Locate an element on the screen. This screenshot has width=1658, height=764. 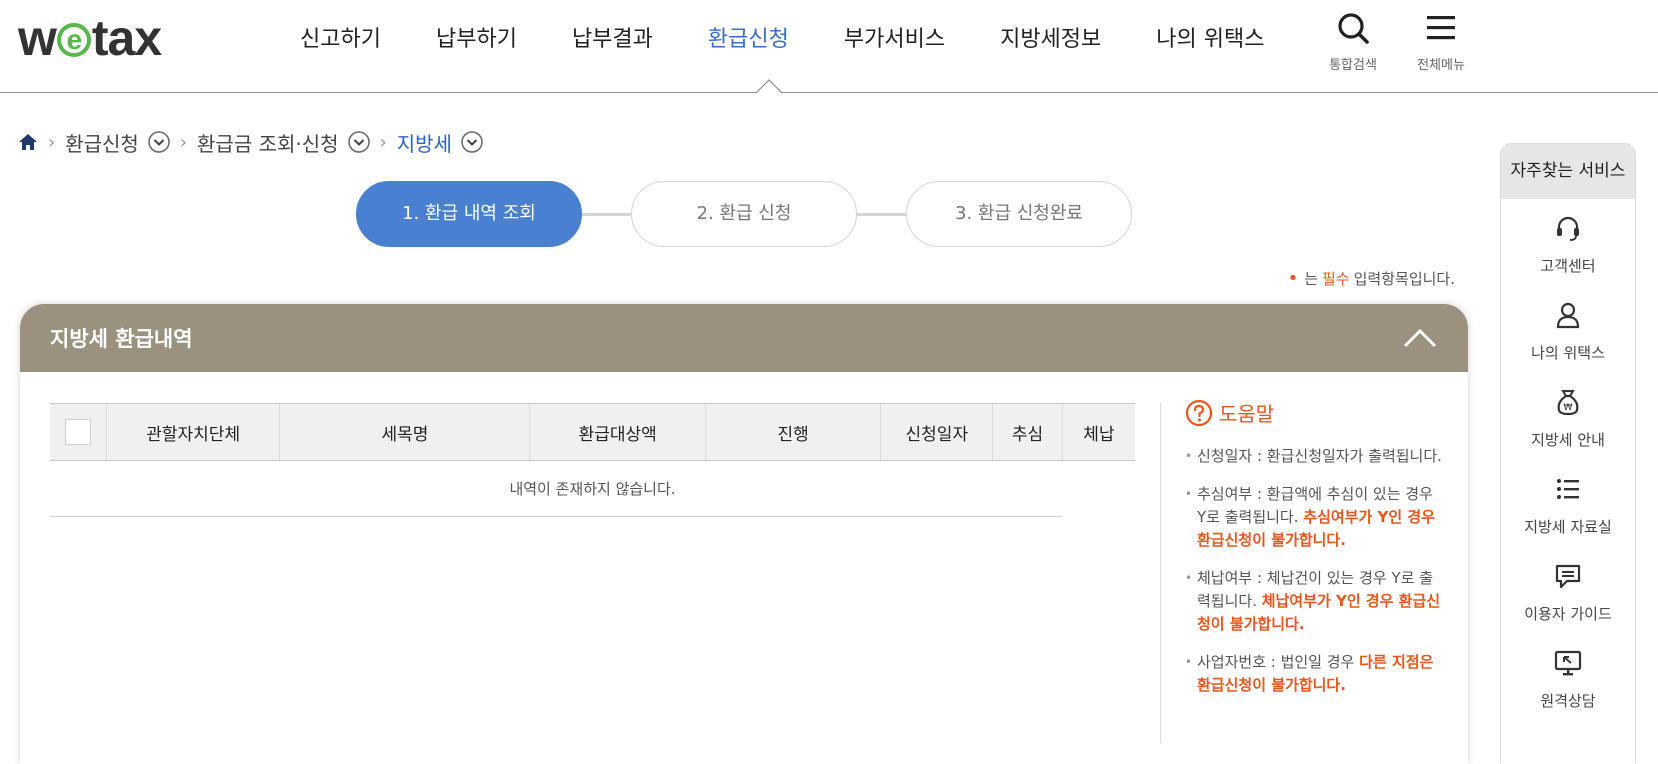
quick-menu-title: 자주찾는 서비스 is located at coordinates (1568, 171).